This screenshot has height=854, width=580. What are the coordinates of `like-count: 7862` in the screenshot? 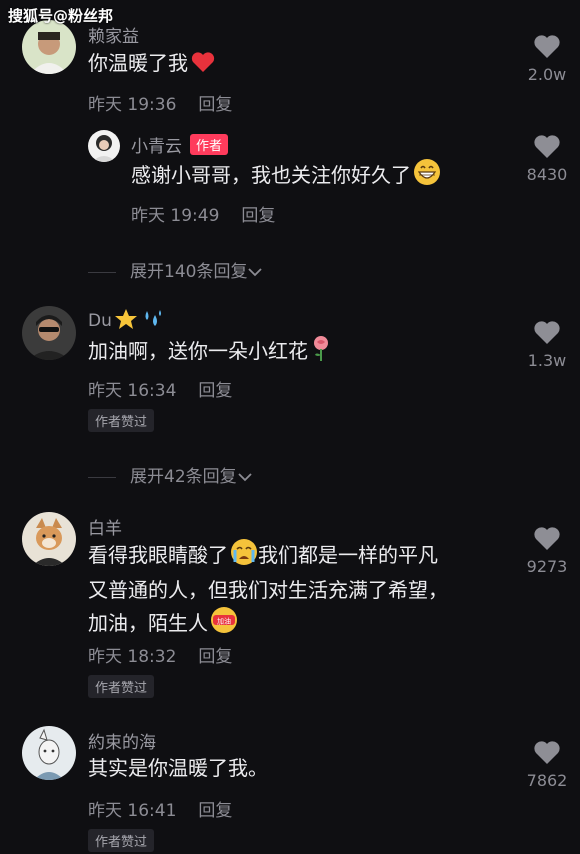 It's located at (547, 780).